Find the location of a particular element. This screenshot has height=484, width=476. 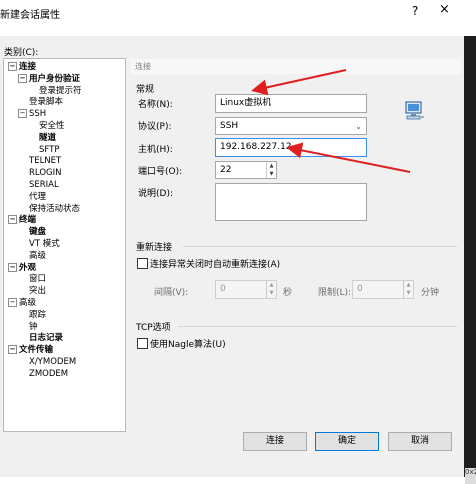

tree-item: − SSH is located at coordinates (32, 114).